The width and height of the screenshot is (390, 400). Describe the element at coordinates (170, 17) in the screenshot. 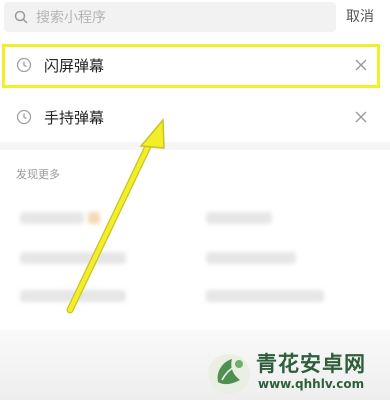

I see `search-input: 搜索小程序` at that location.